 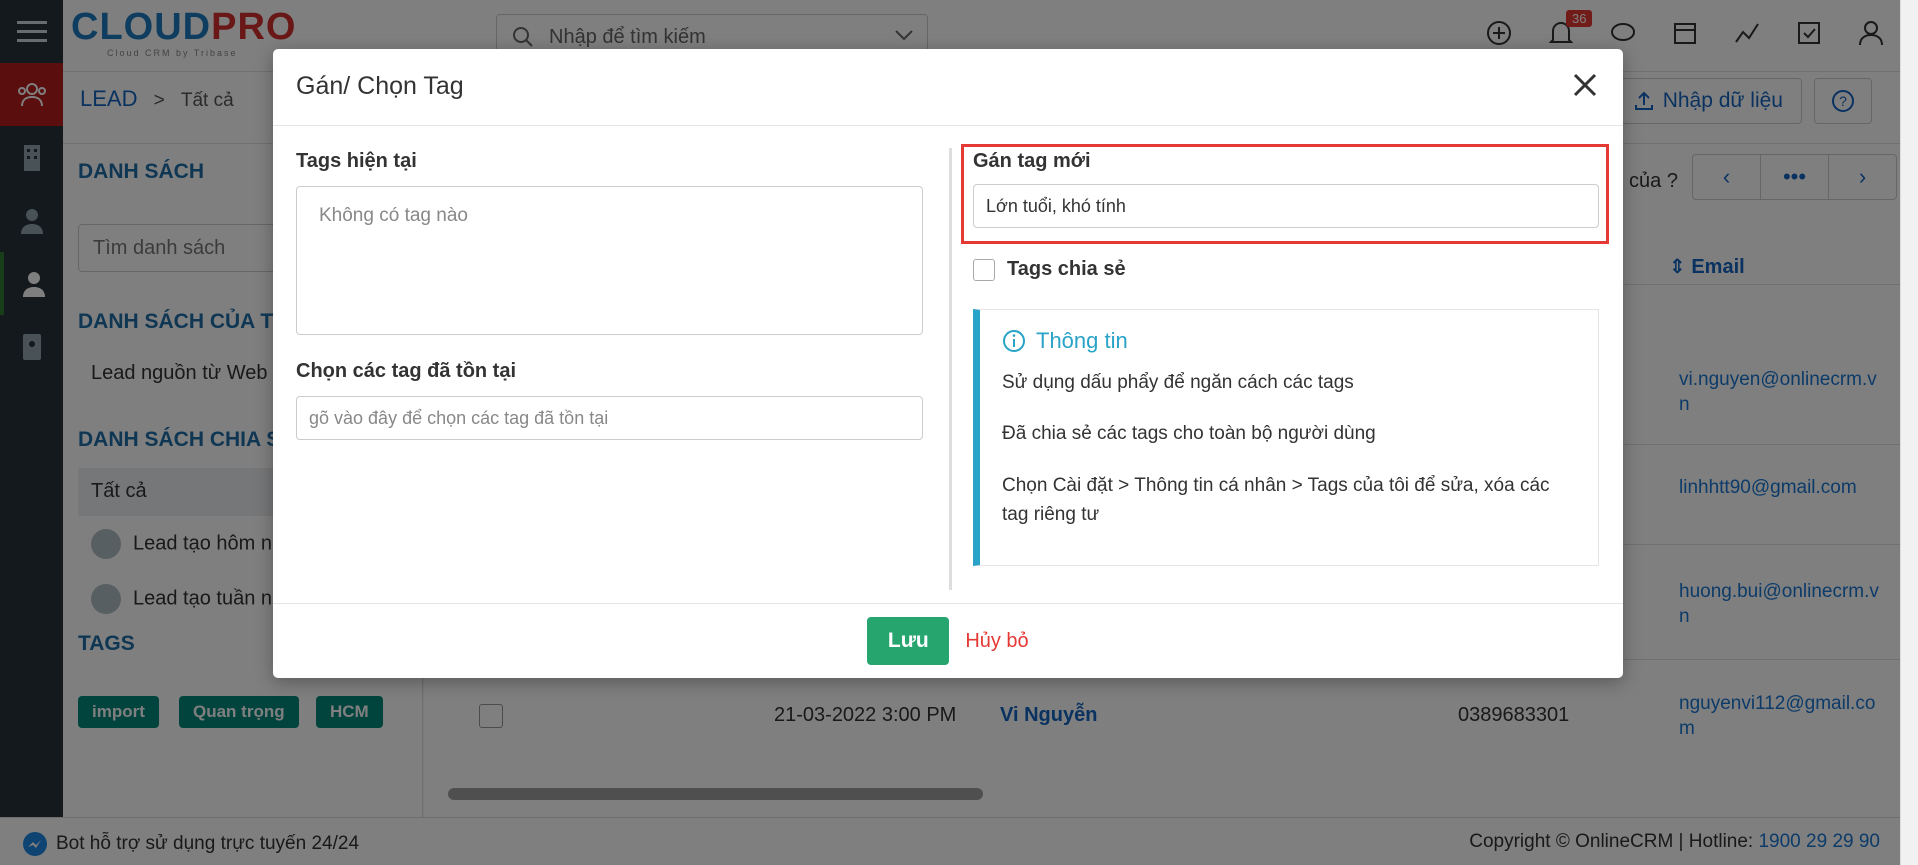 I want to click on info-line: Sử dụng dấu phẩy để ngăn cách các tags, so click(x=1178, y=382).